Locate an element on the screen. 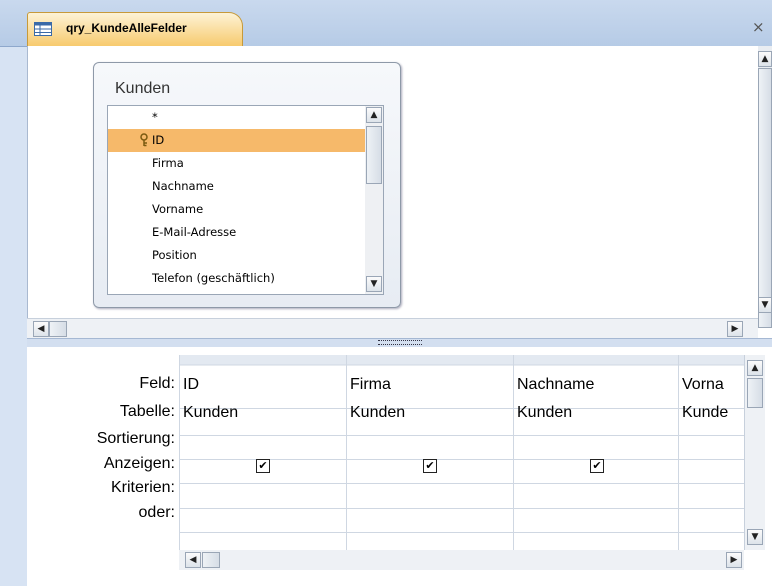 The image size is (772, 586). field-list-item: Telefon (geschäftlich) is located at coordinates (237, 278).